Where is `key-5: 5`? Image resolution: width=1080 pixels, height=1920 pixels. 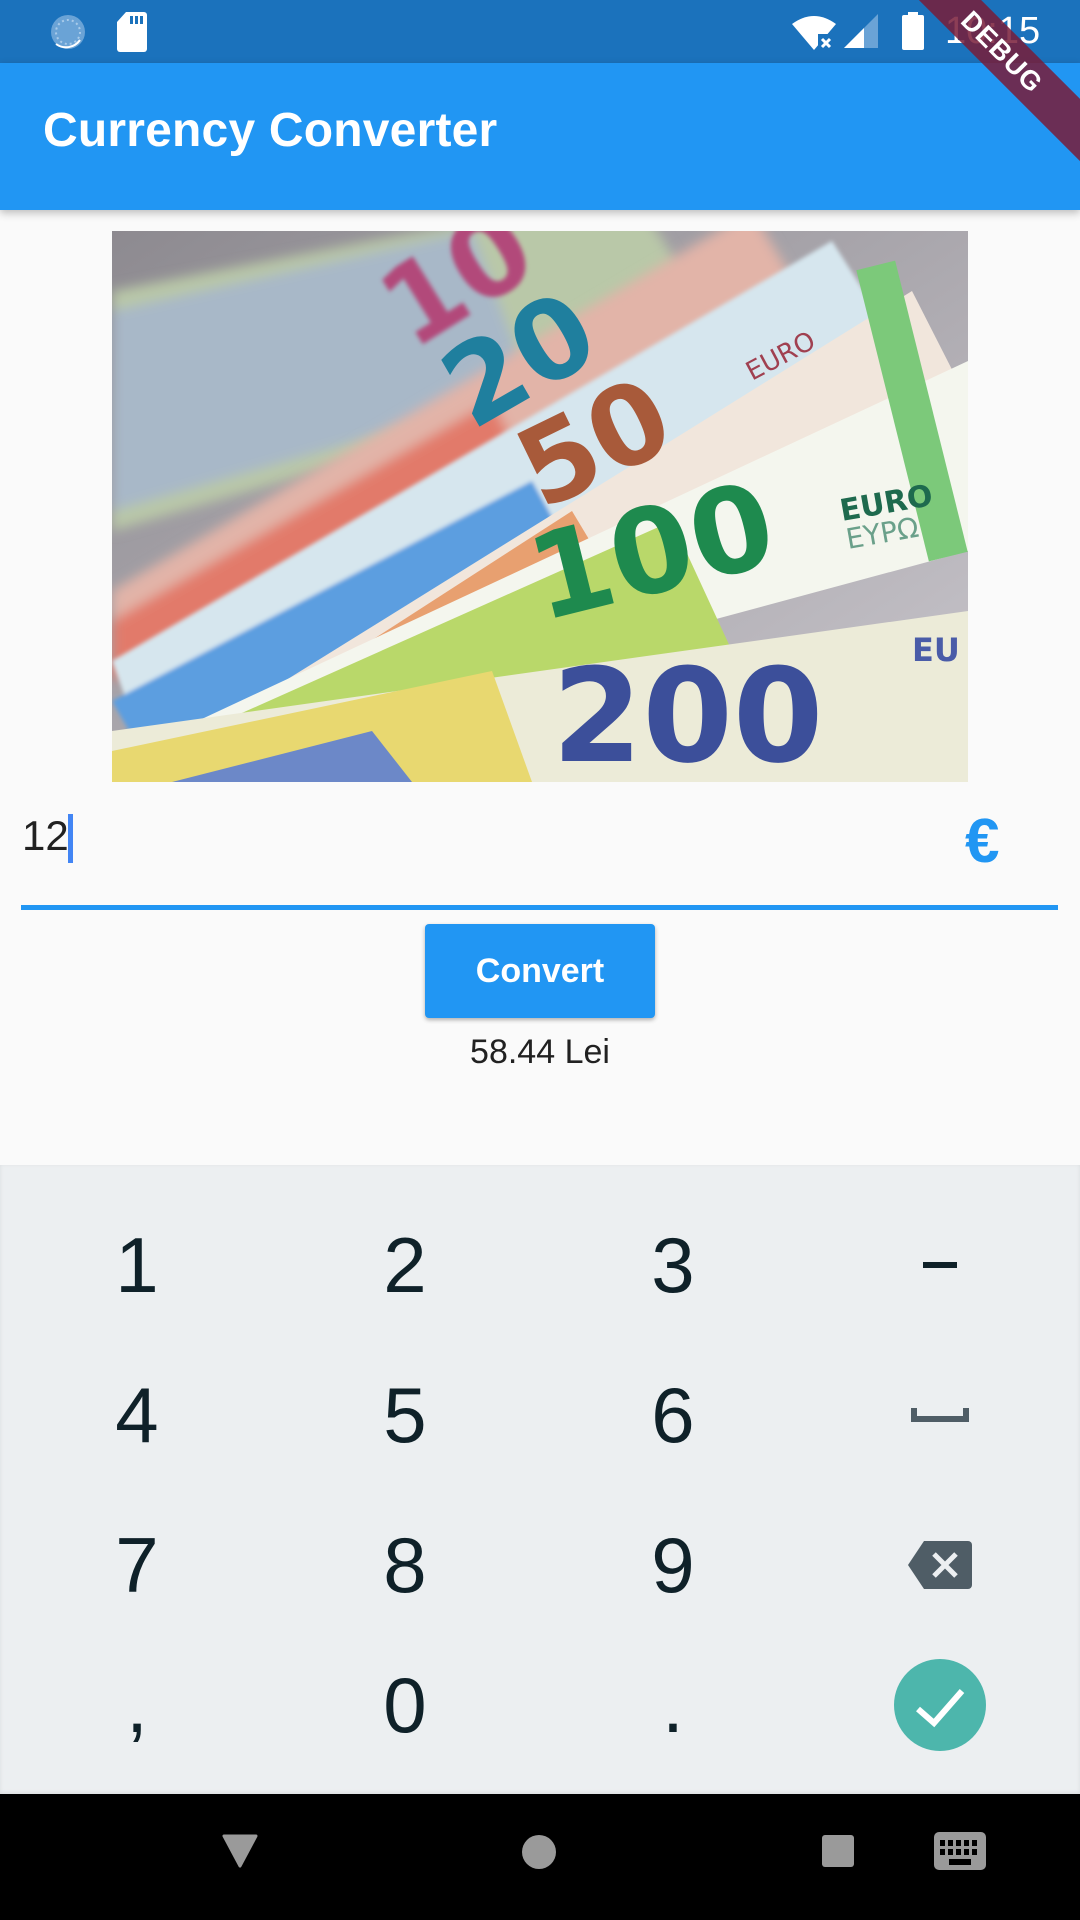 key-5: 5 is located at coordinates (405, 1415).